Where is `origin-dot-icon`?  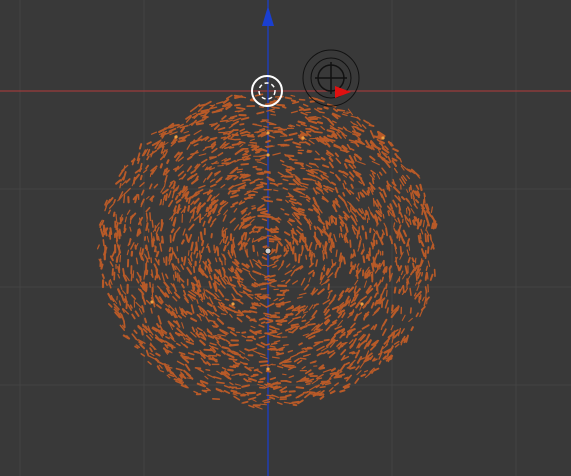
origin-dot-icon is located at coordinates (268, 251).